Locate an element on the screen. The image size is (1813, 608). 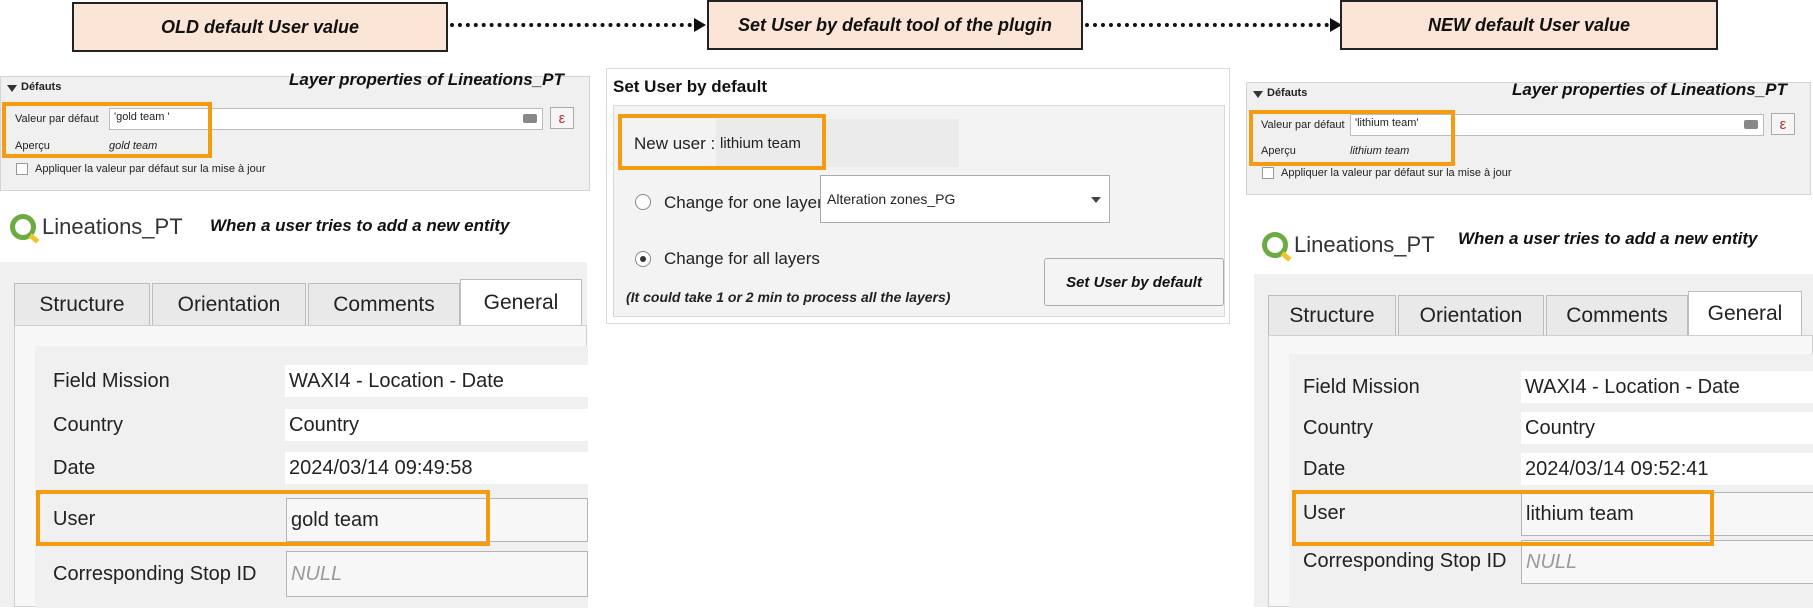
preview-value: gold team is located at coordinates (133, 146).